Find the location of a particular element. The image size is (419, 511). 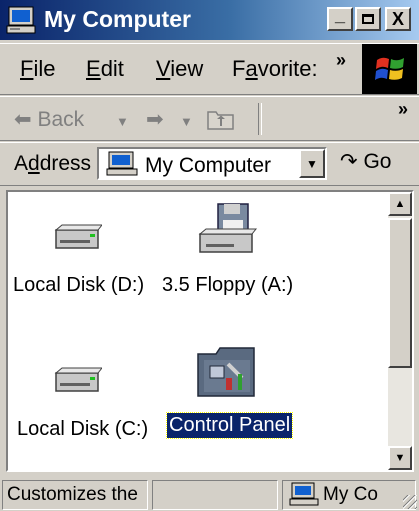

minimize-icon: _ is located at coordinates (339, 15).